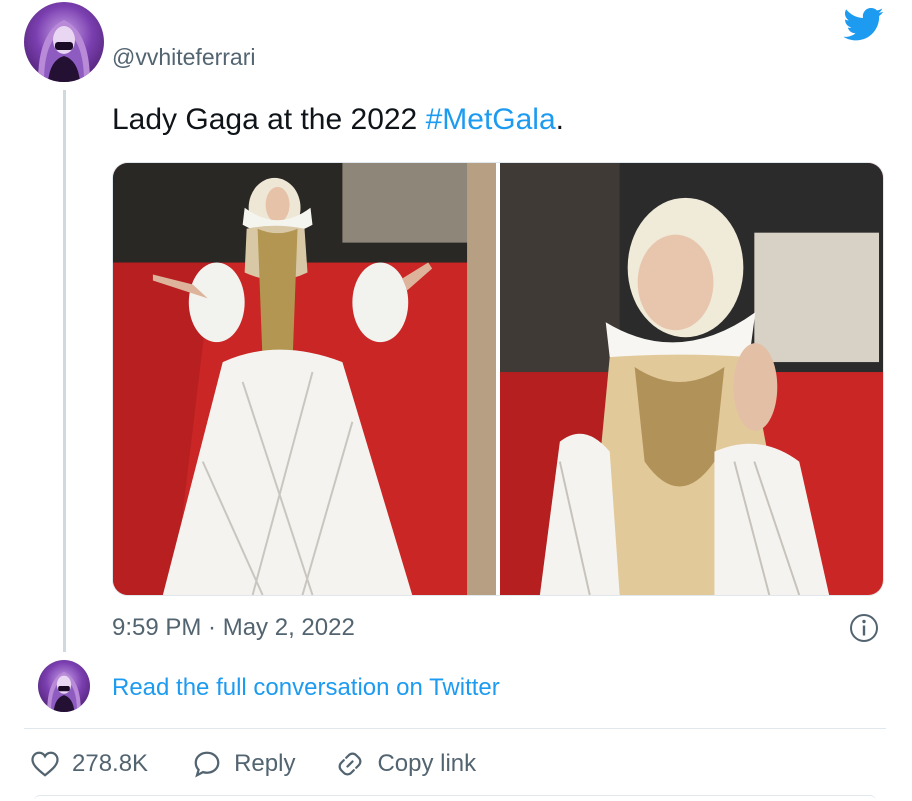  What do you see at coordinates (491, 119) in the screenshot?
I see `hashtag-link: #MetGala` at bounding box center [491, 119].